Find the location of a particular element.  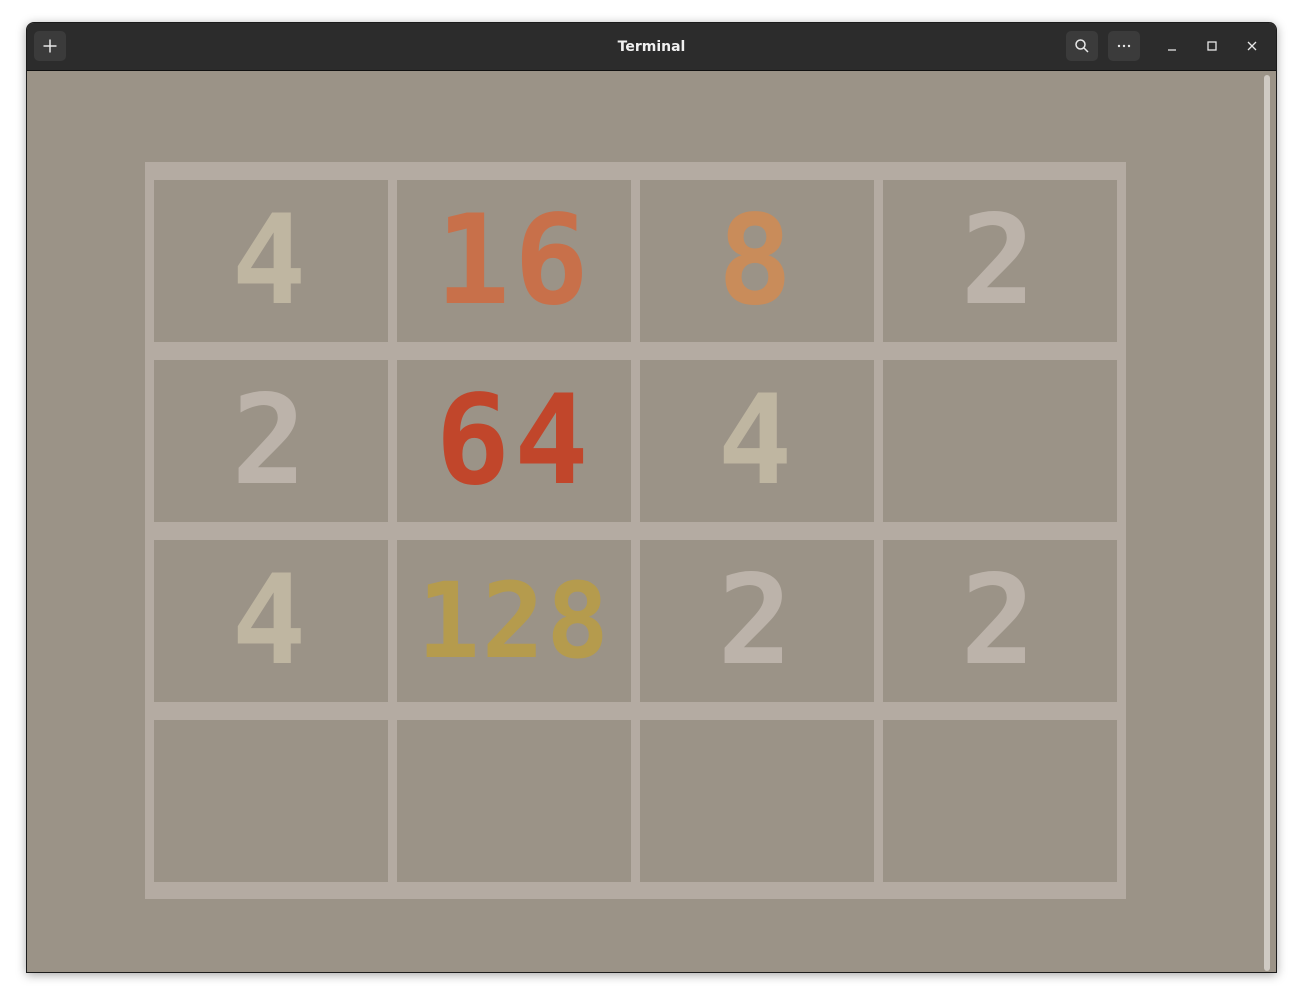

grid-cell: 128 is located at coordinates (514, 621).